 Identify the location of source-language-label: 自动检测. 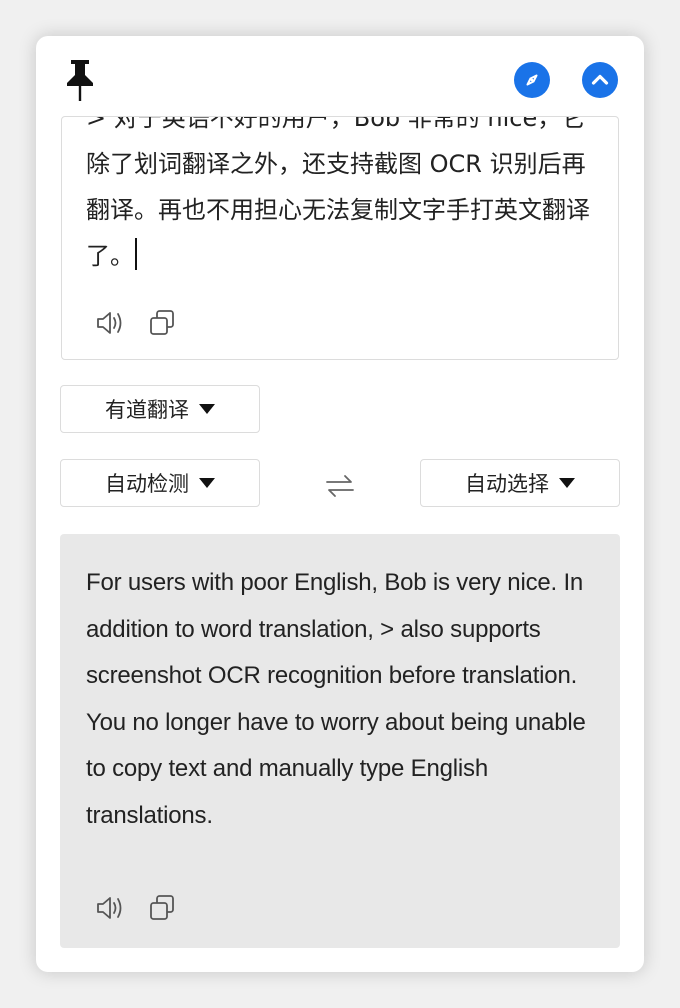
(147, 484).